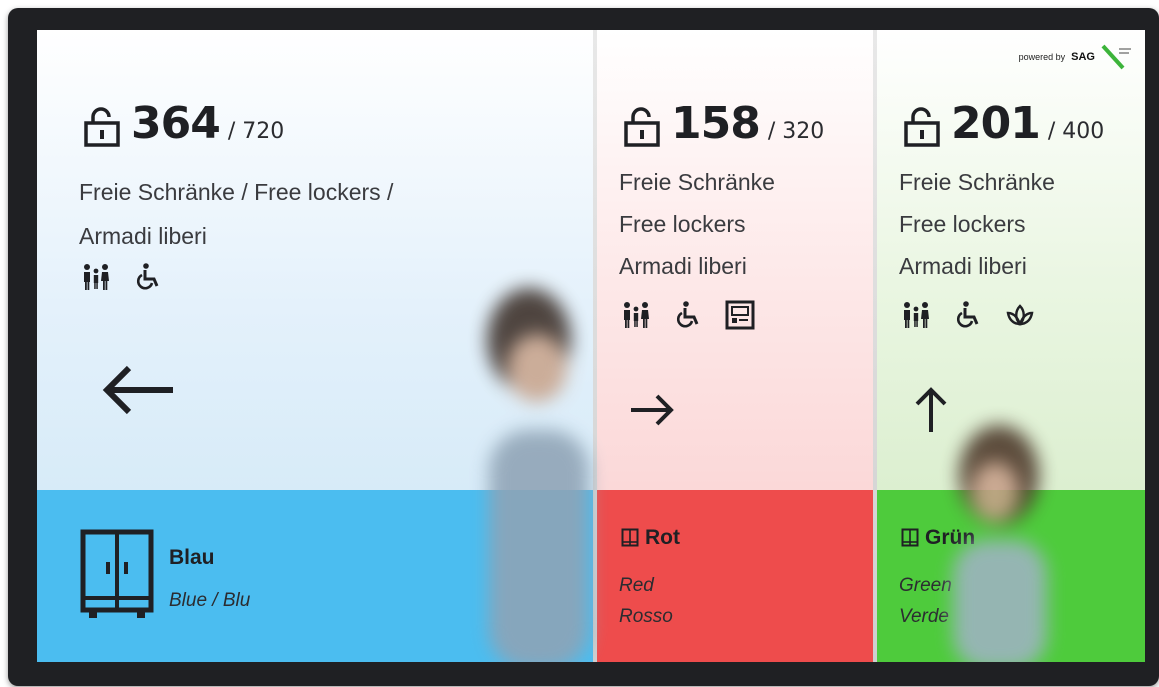 The image size is (1159, 687). I want to click on zone-subtitle-2: Rosso, so click(646, 616).